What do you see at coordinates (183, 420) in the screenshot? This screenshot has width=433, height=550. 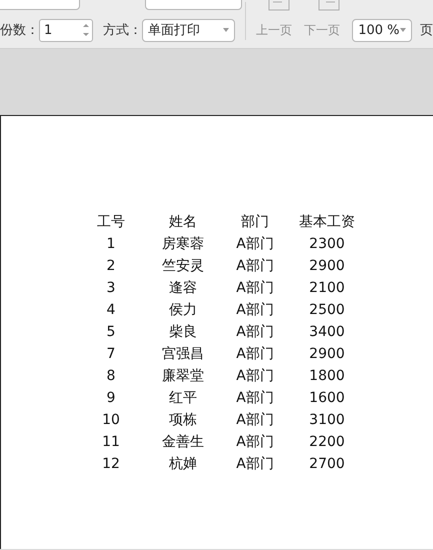 I see `table-cell-text: 项栋` at bounding box center [183, 420].